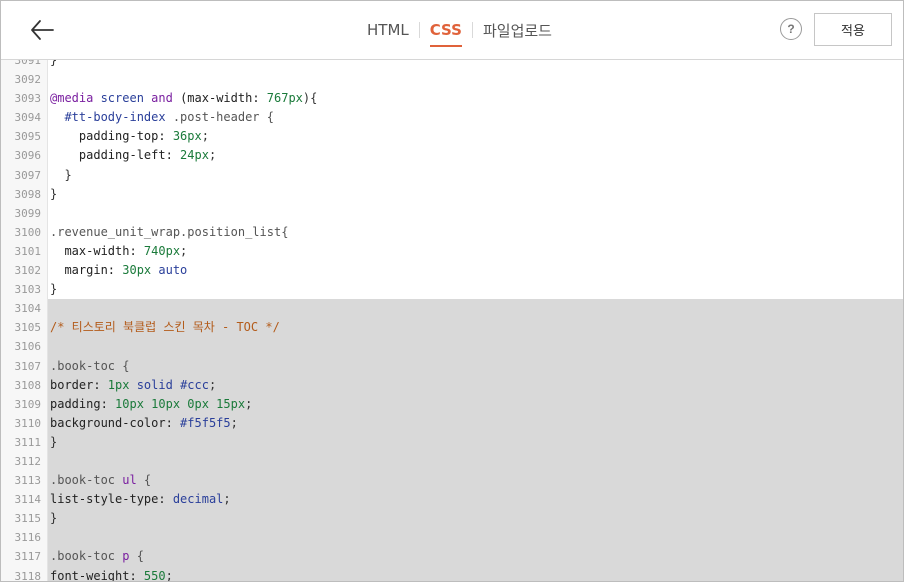 The width and height of the screenshot is (904, 582). Describe the element at coordinates (452, 65) in the screenshot. I see `code-line: 3091}` at that location.